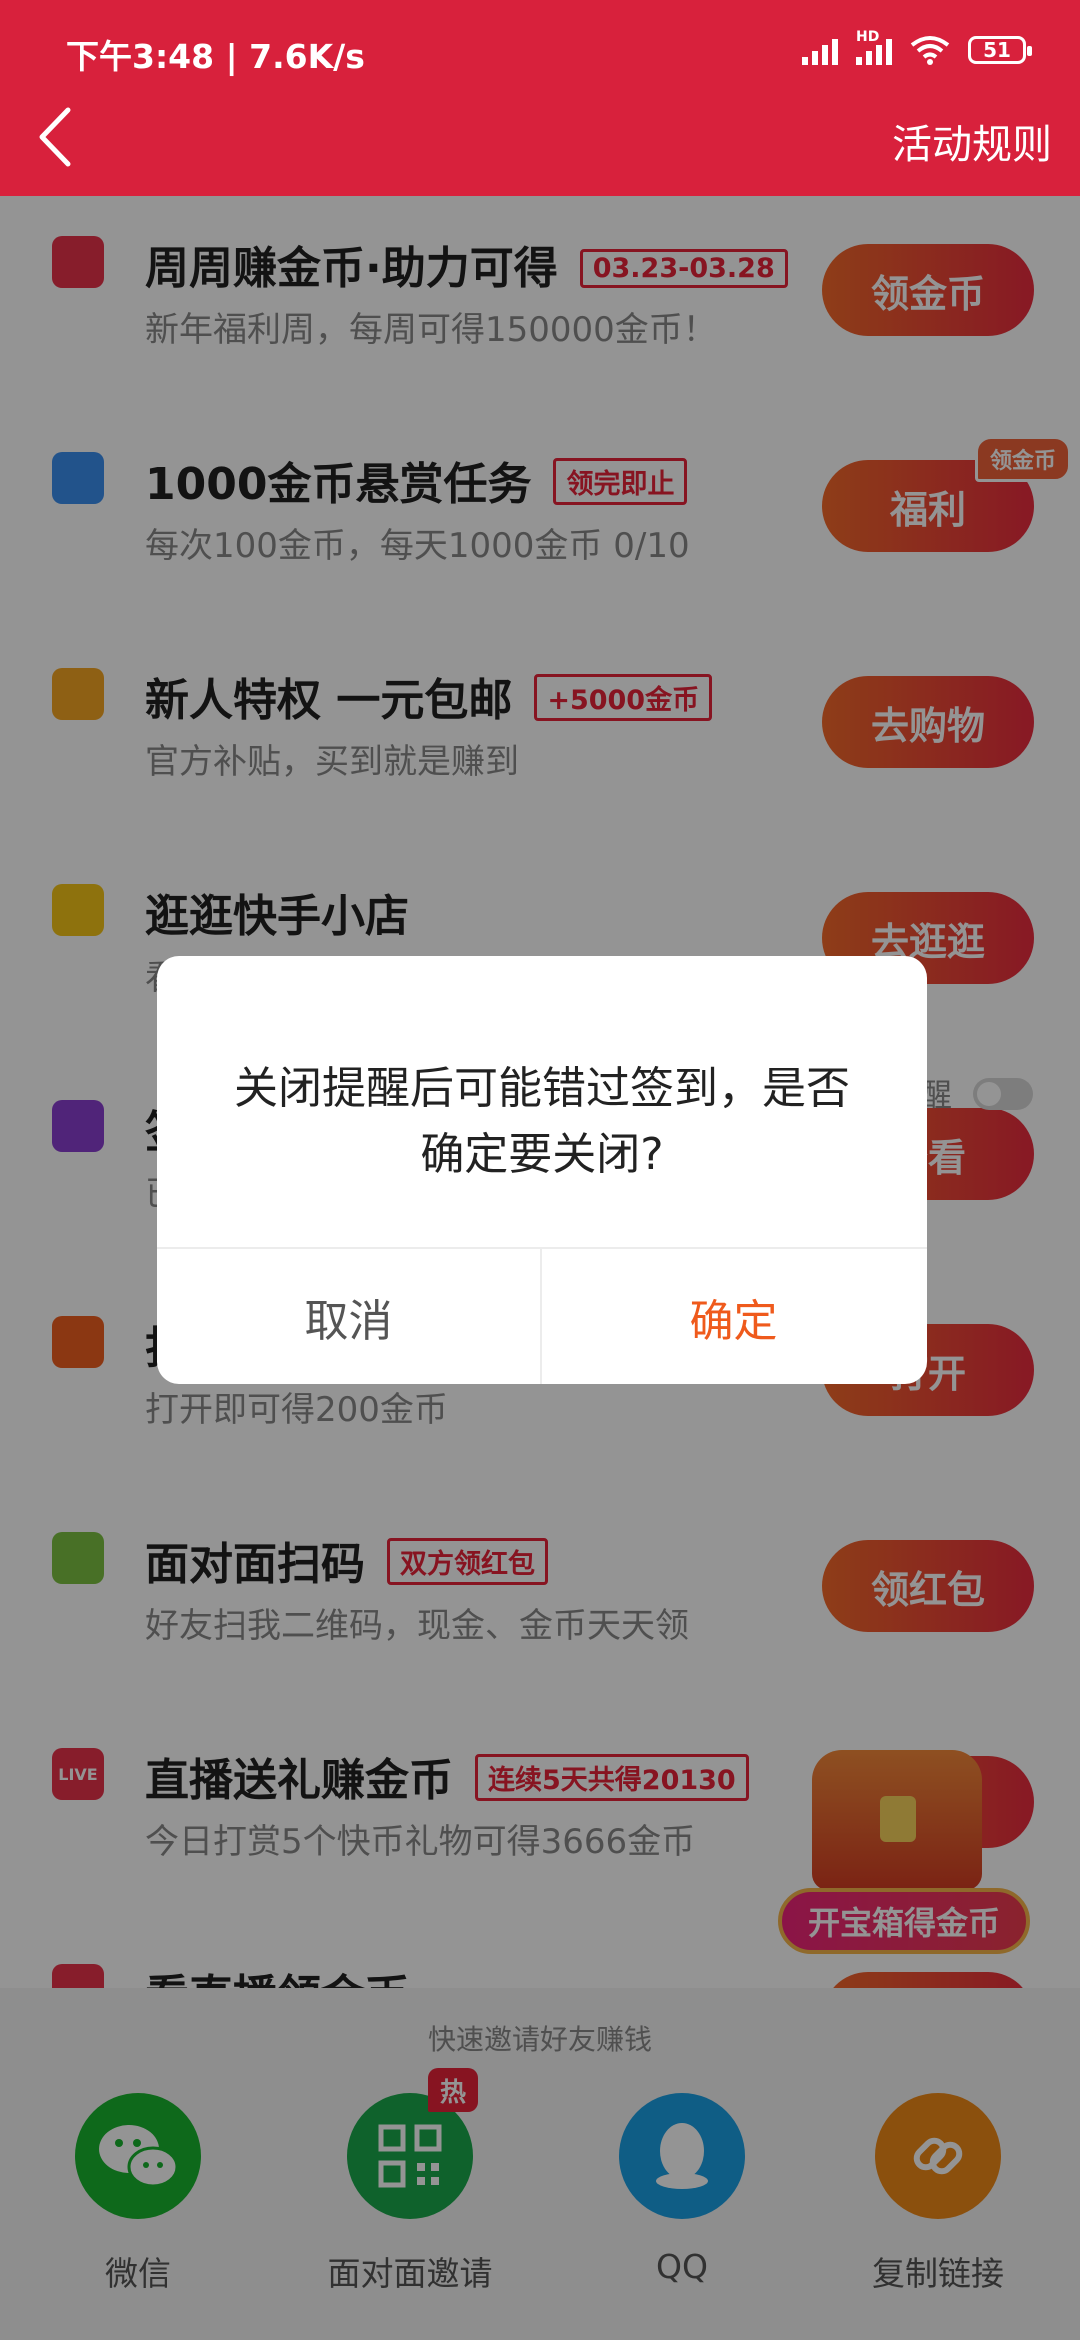  What do you see at coordinates (733, 1316) in the screenshot?
I see `confirm-button: 确定` at bounding box center [733, 1316].